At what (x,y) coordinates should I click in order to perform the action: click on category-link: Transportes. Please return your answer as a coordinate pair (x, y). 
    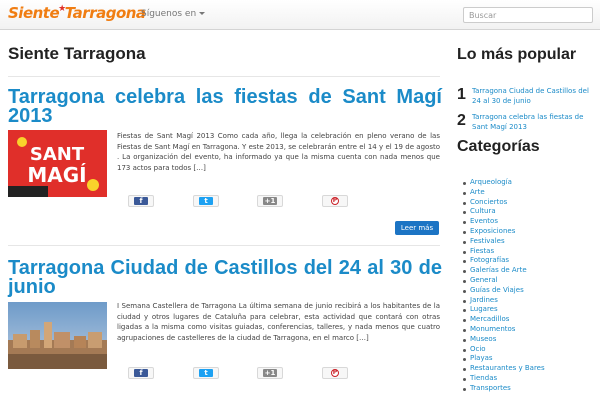
    Looking at the image, I should click on (503, 389).